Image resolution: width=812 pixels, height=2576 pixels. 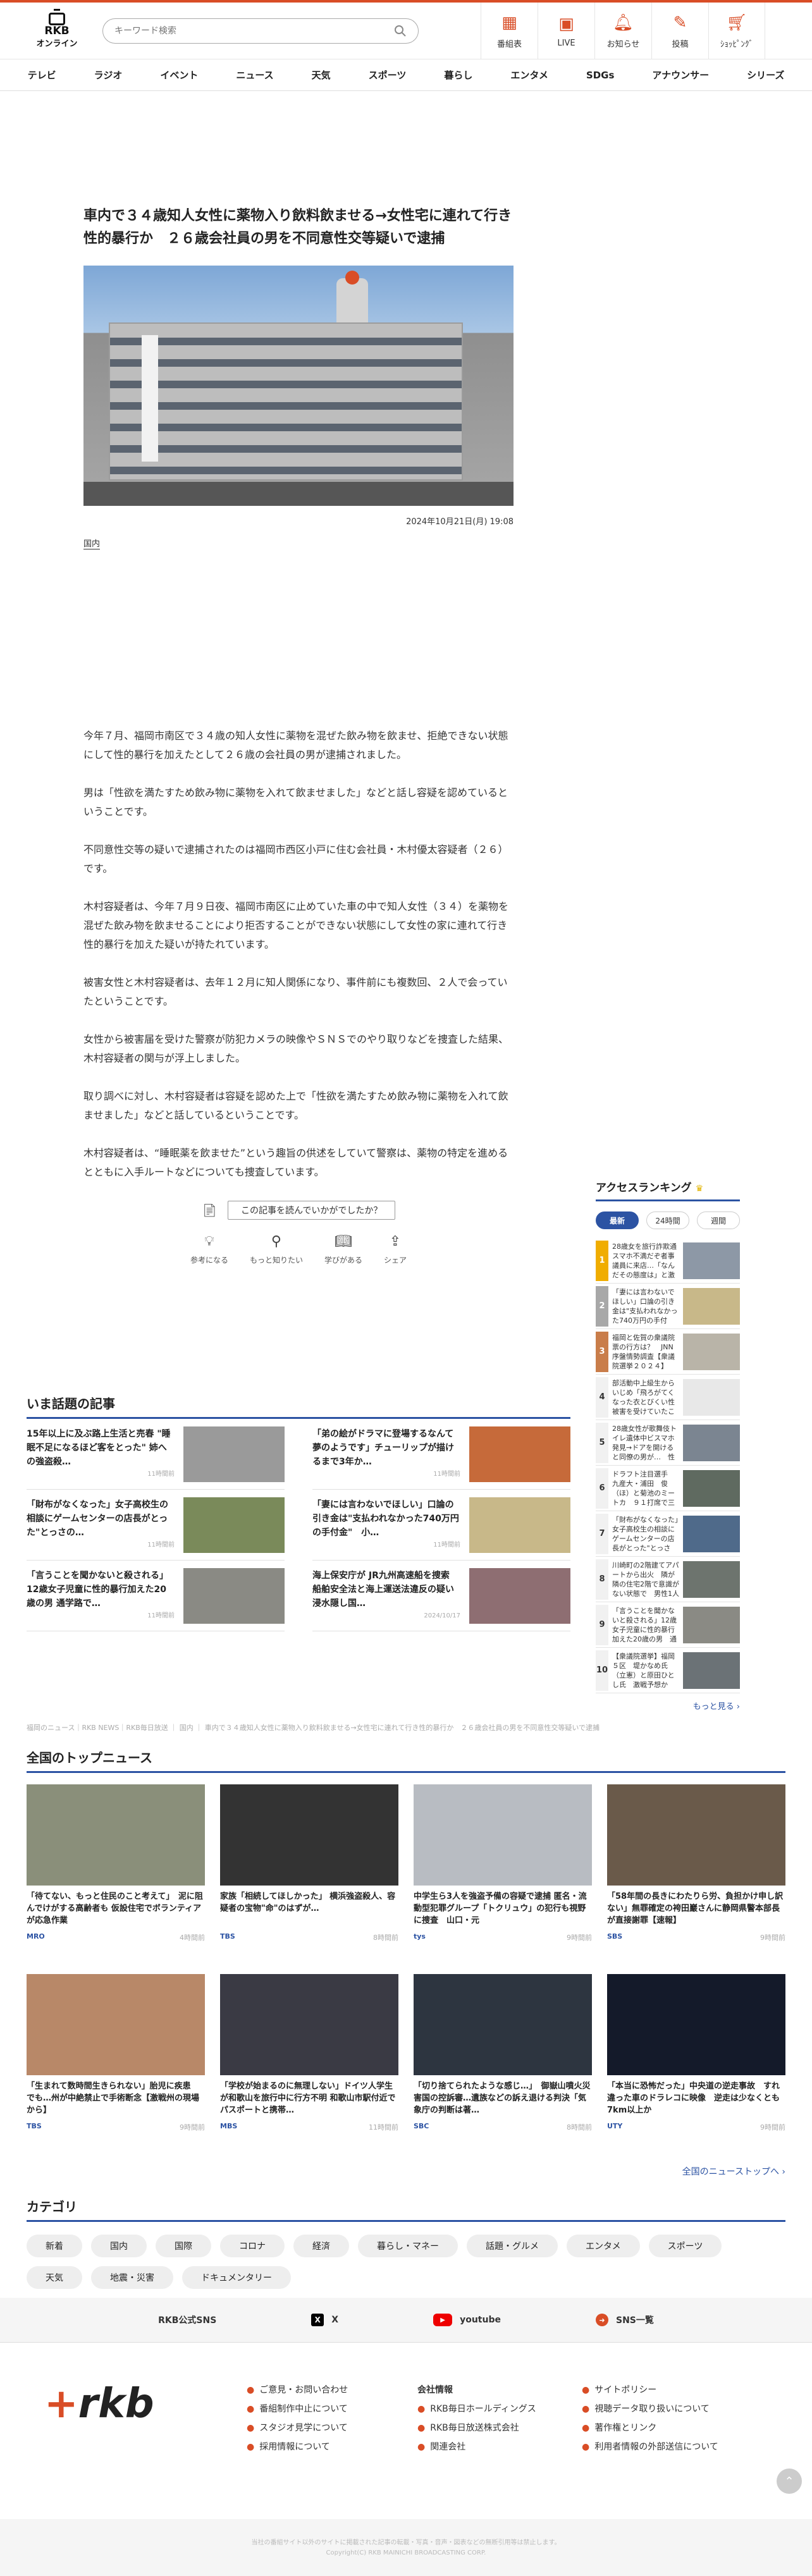 What do you see at coordinates (209, 1249) in the screenshot?
I see `feedback-helpful-button: 💡︎ 参考になる` at bounding box center [209, 1249].